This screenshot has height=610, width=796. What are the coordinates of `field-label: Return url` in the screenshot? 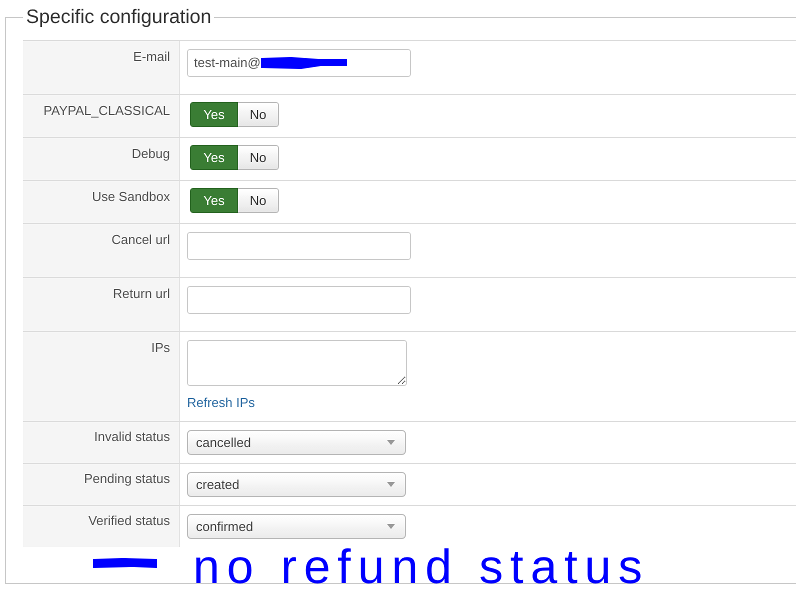 It's located at (101, 304).